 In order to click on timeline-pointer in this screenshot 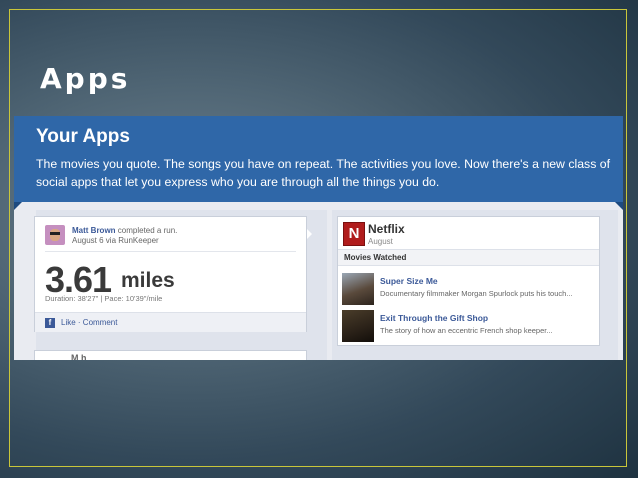, I will do `click(309, 234)`.